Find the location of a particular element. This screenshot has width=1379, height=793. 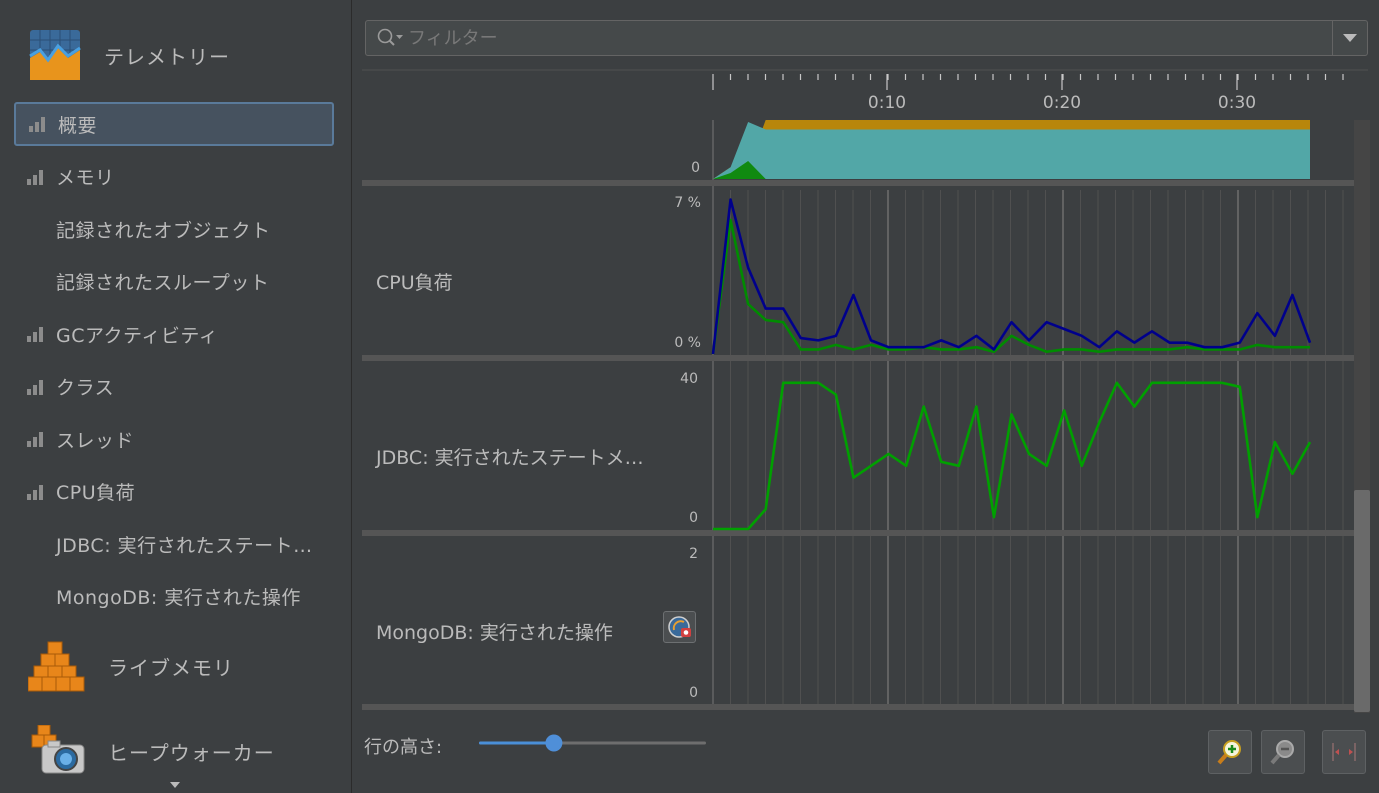

axis-max-cpu: 7 % is located at coordinates (687, 203).